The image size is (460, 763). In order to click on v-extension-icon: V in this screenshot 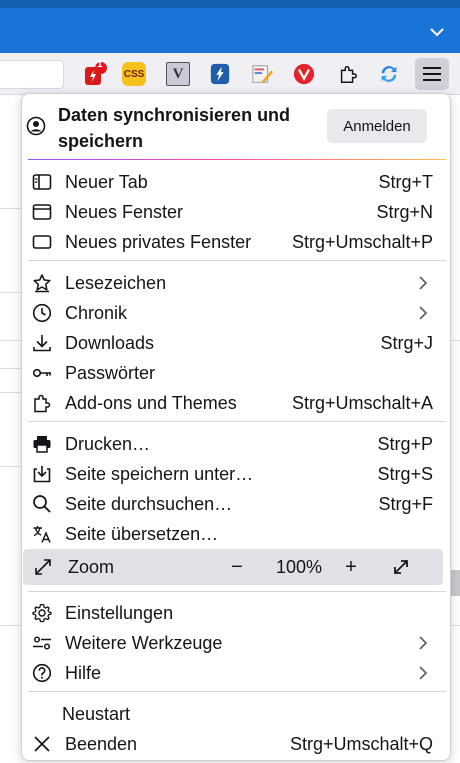, I will do `click(178, 74)`.